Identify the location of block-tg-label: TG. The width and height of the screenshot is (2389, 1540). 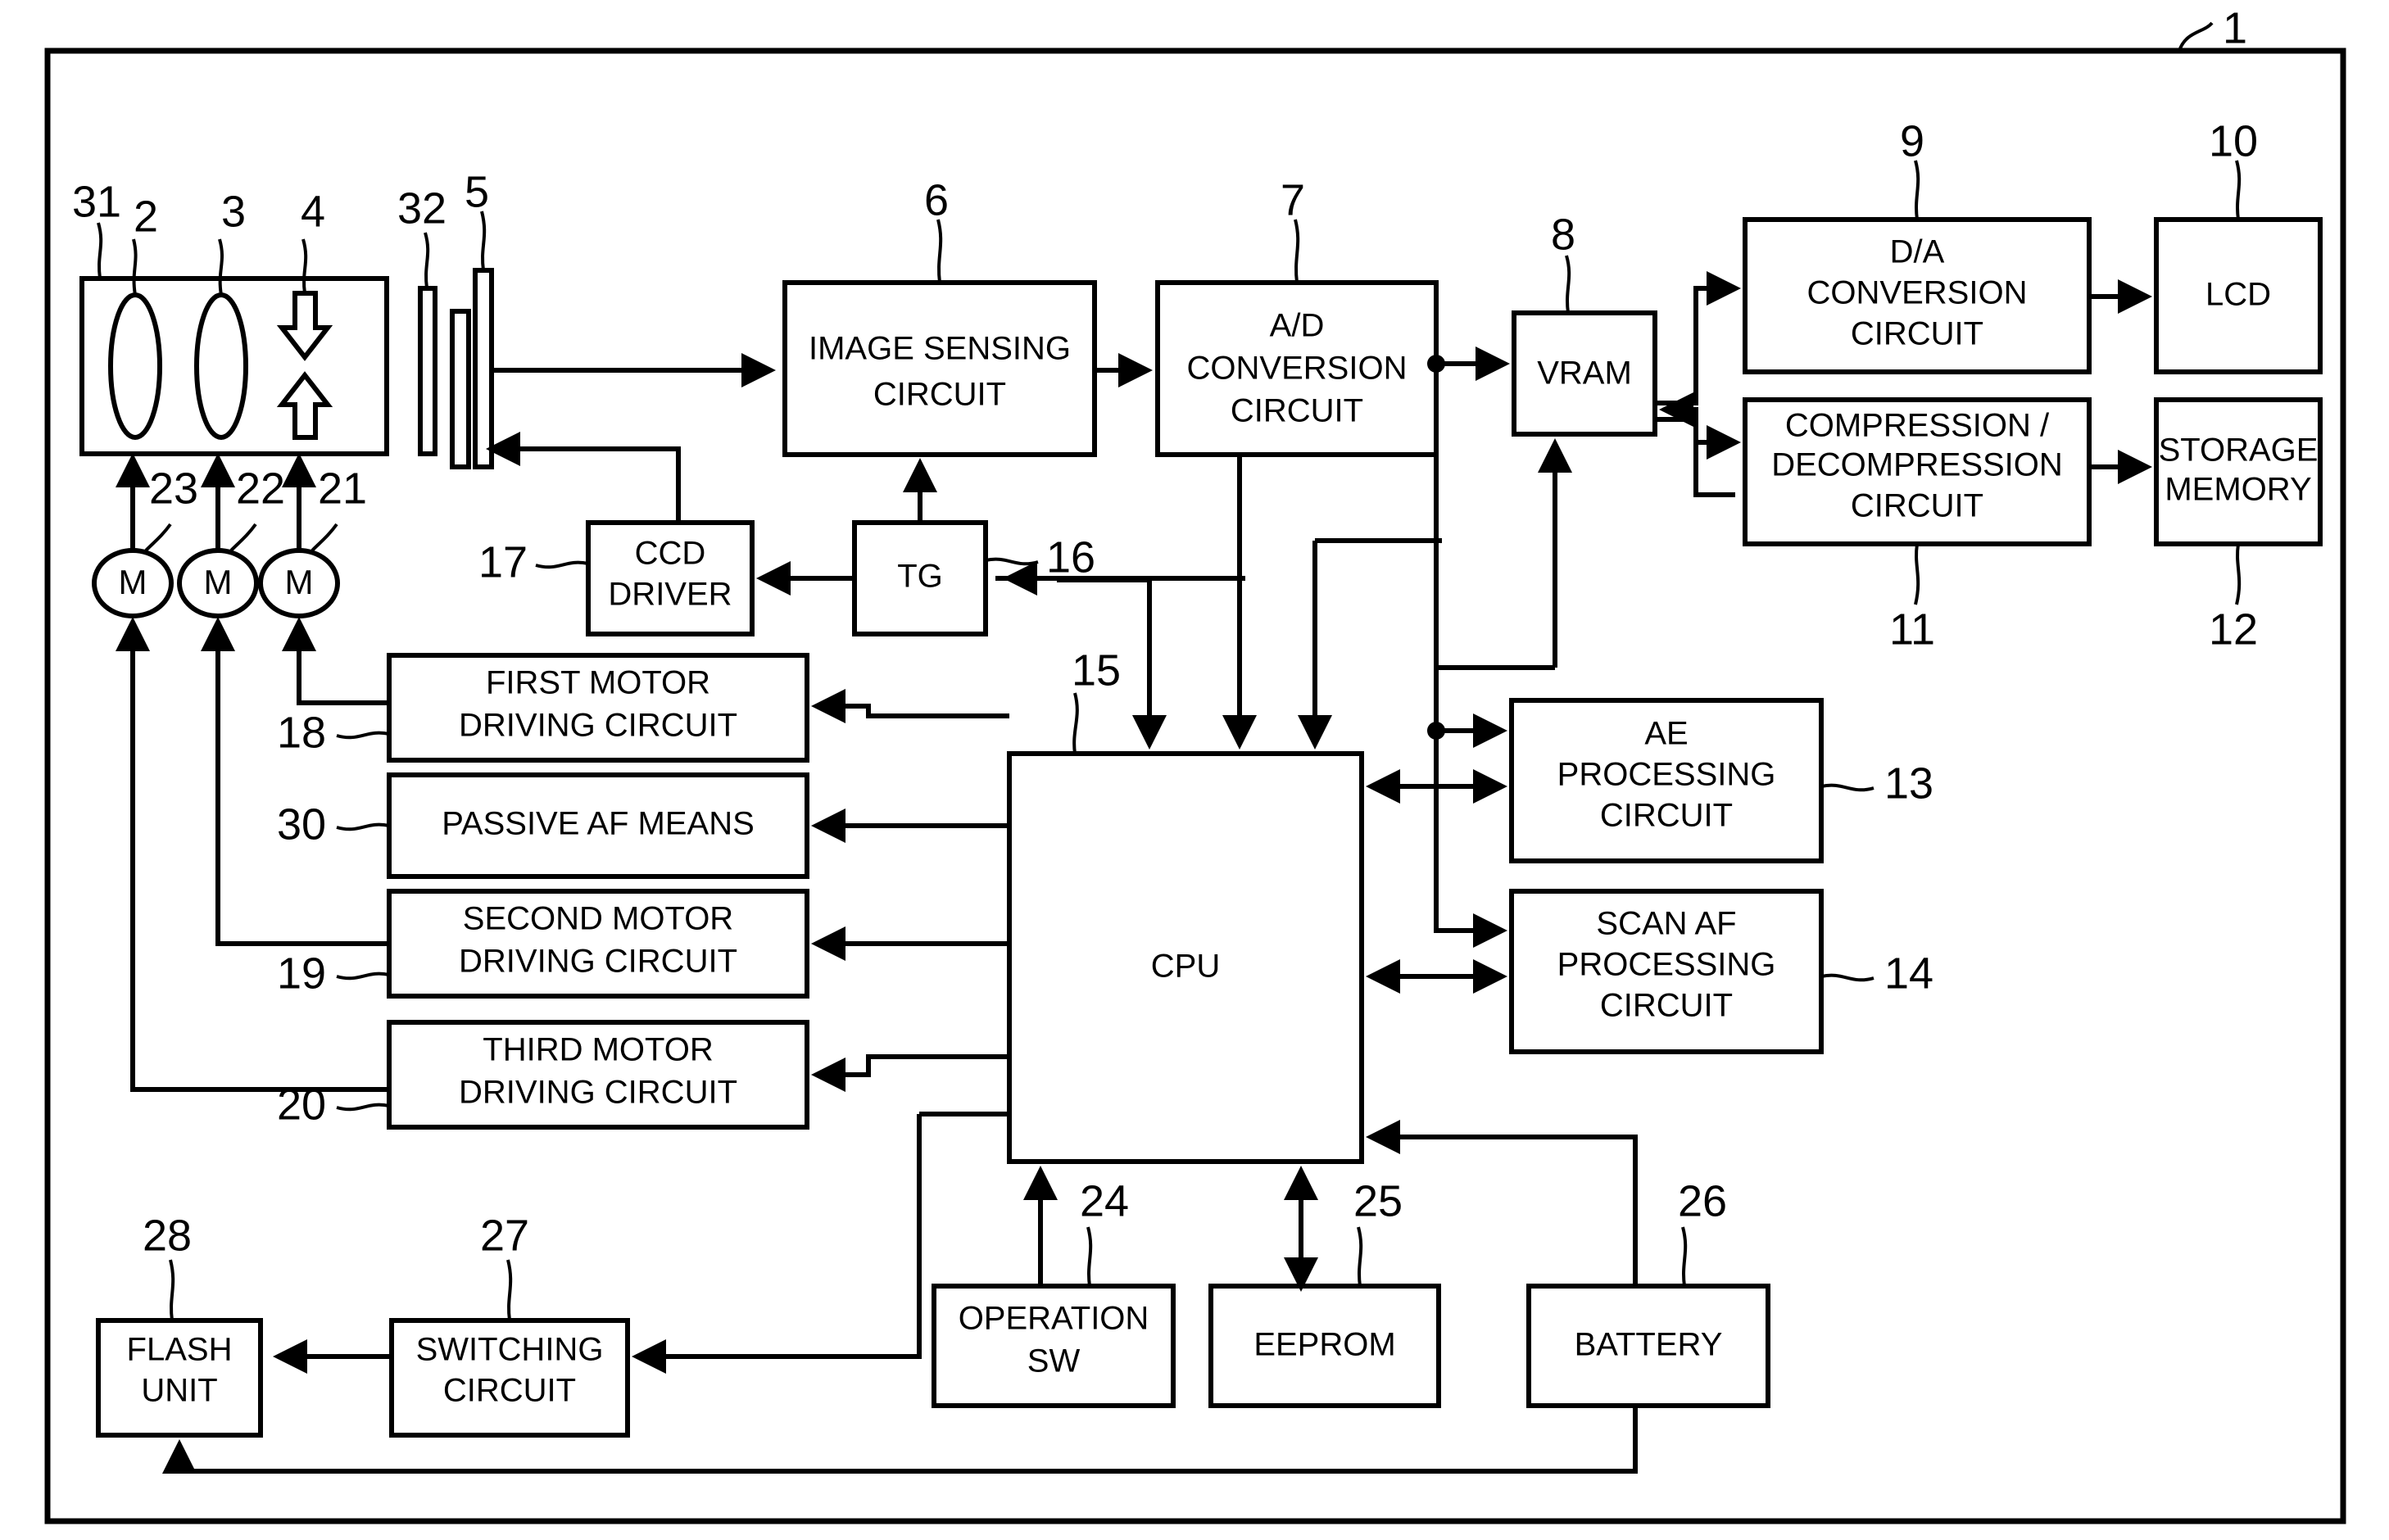
(920, 577).